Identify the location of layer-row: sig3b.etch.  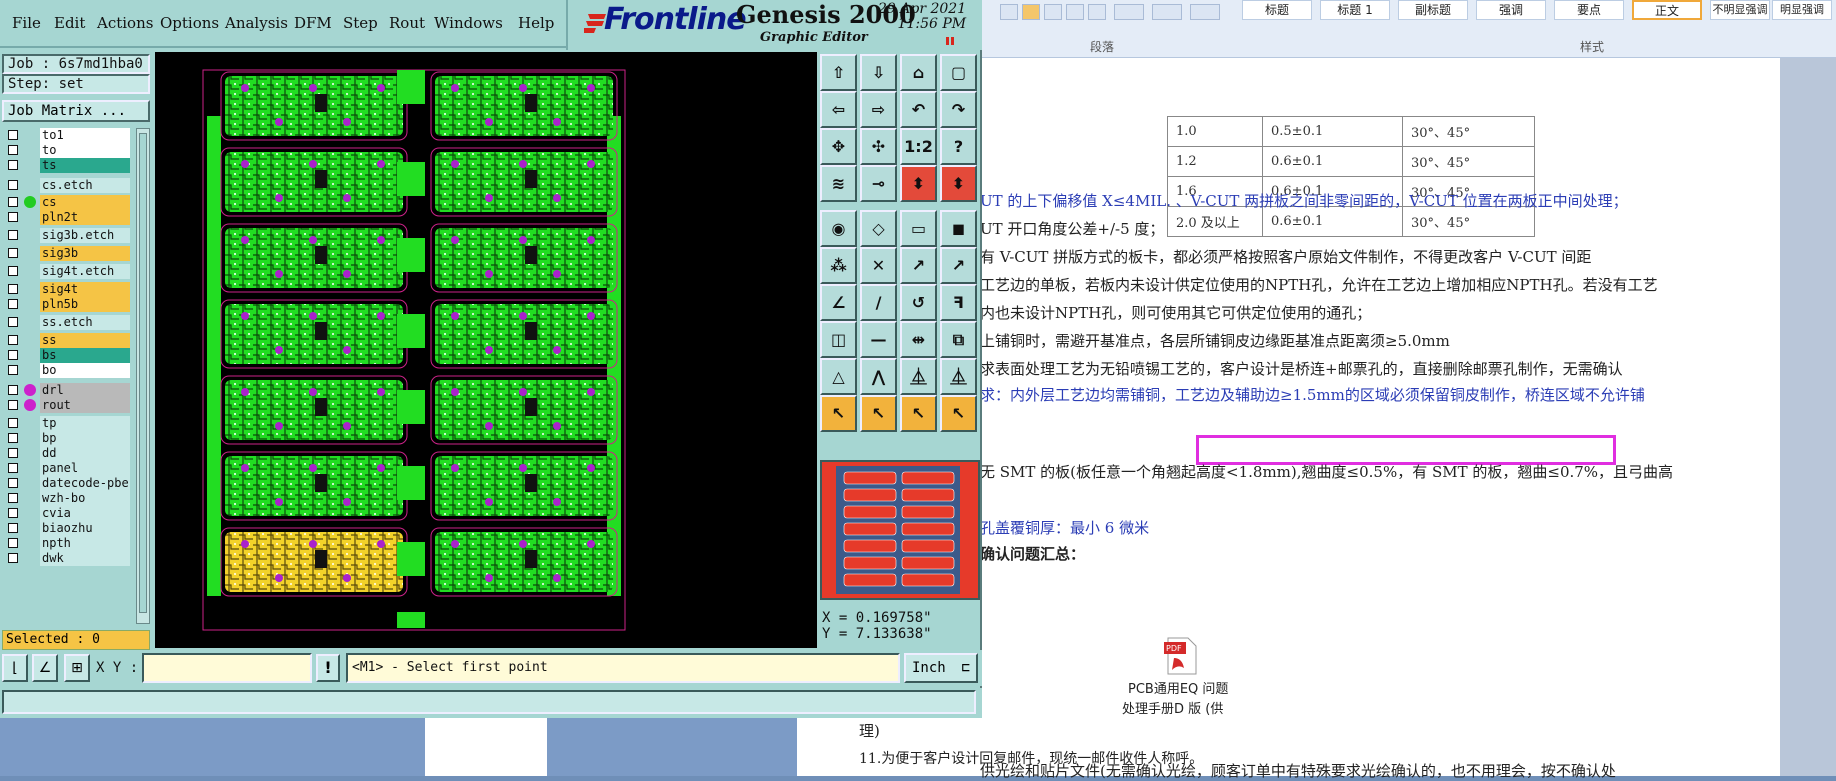
(67, 235).